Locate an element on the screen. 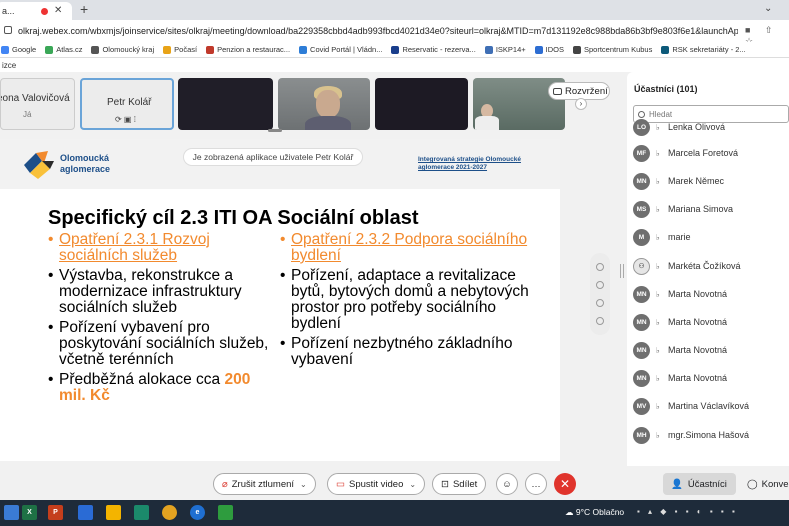 This screenshot has height=526, width=789. zoom-out-icon is located at coordinates (600, 303).